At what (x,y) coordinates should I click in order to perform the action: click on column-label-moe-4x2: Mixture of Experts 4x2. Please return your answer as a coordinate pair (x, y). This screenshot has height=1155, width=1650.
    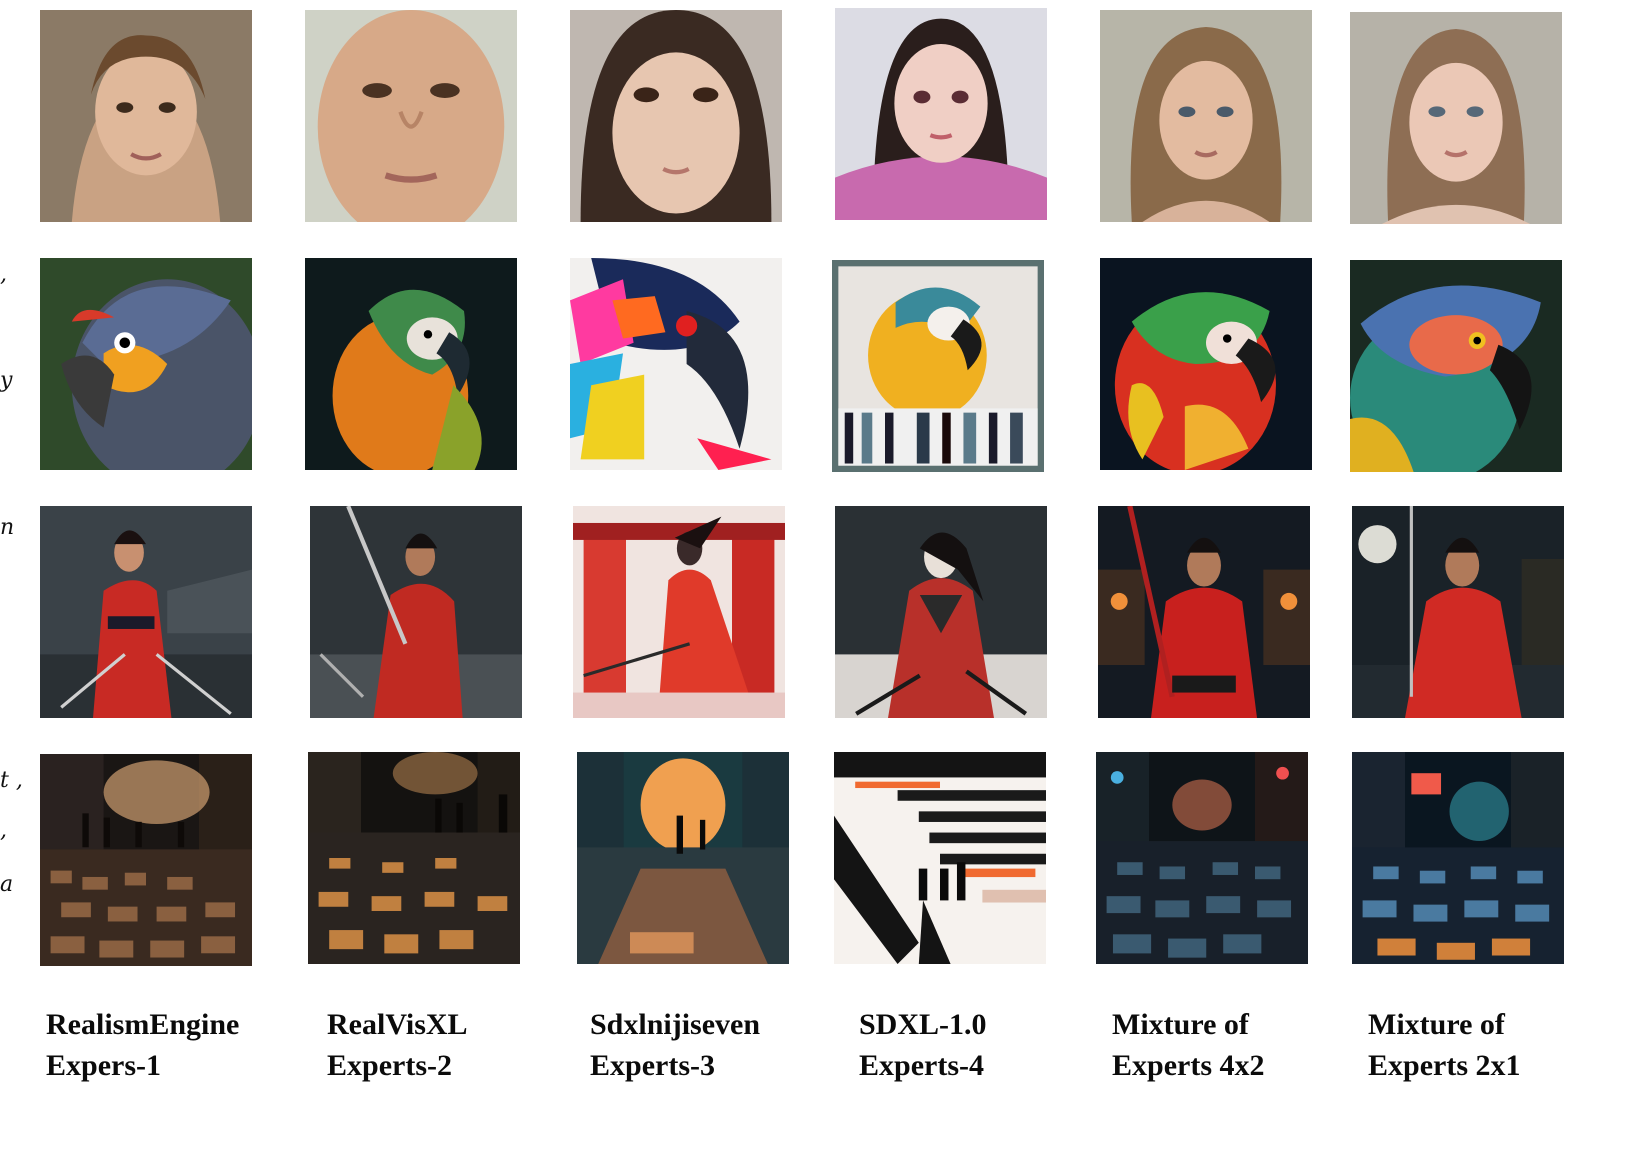
    Looking at the image, I should click on (1188, 1045).